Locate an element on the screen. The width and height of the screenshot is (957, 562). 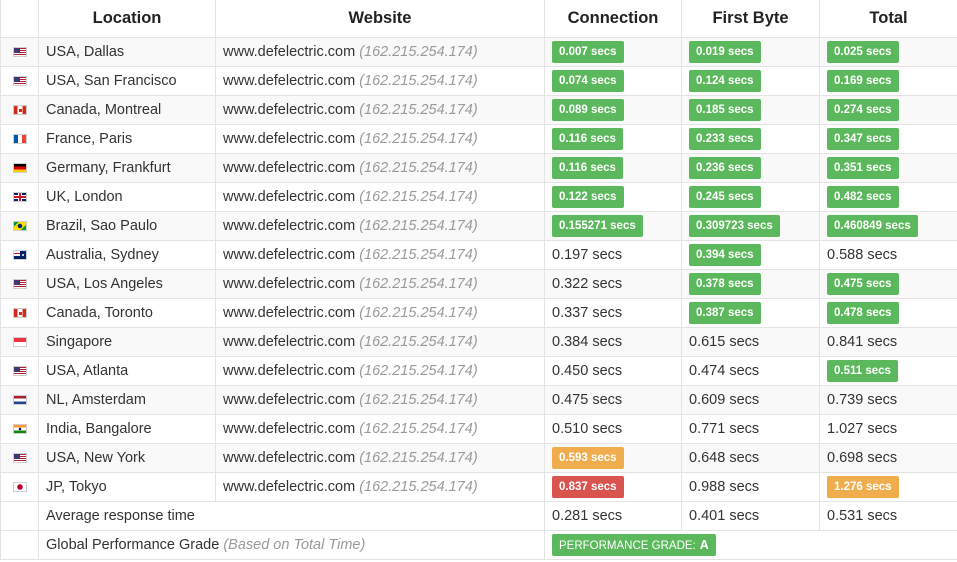
green-time-badge: 0.475 secs is located at coordinates (863, 284).